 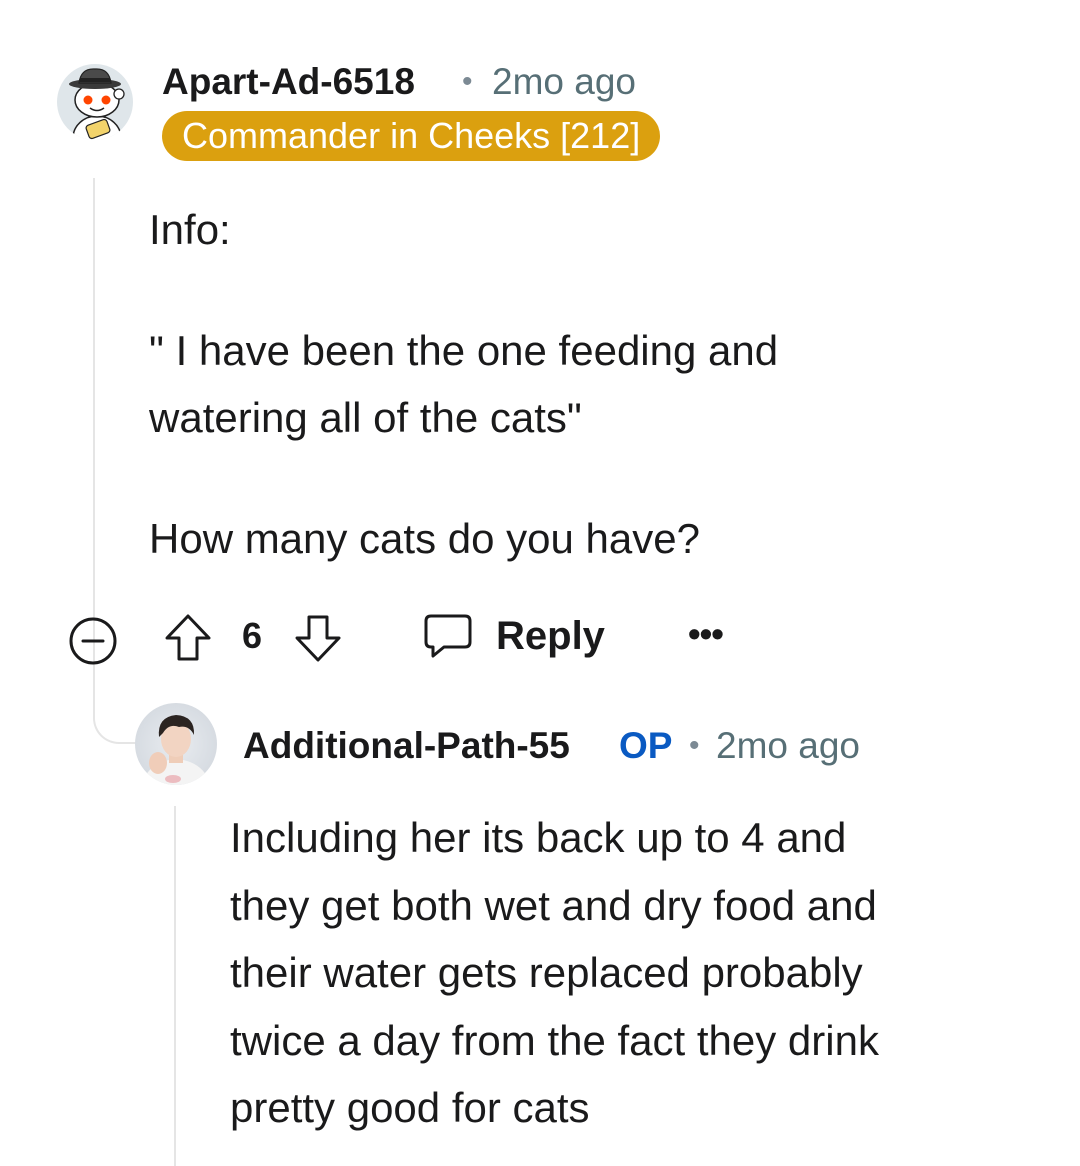 I want to click on comment-text-line: watering all of the cats", so click(x=365, y=417).